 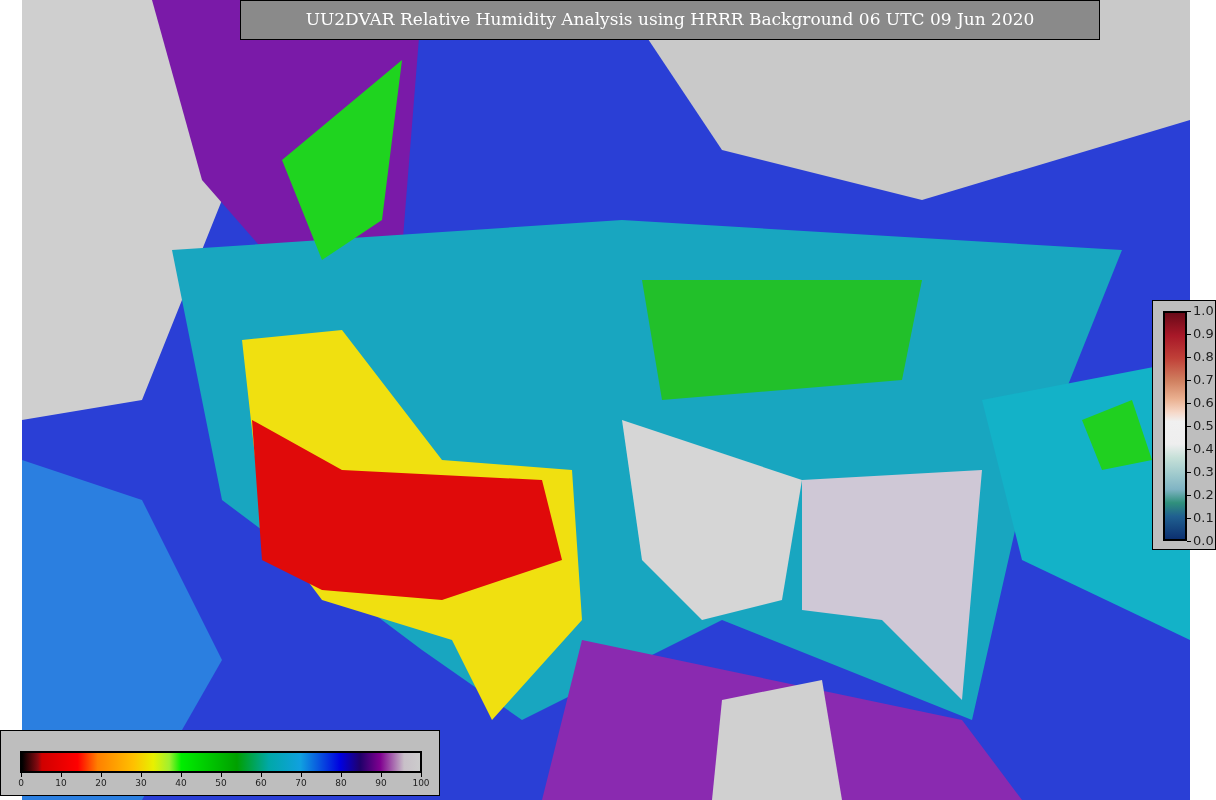 What do you see at coordinates (21, 783) in the screenshot?
I see `scale-tick-label: 0` at bounding box center [21, 783].